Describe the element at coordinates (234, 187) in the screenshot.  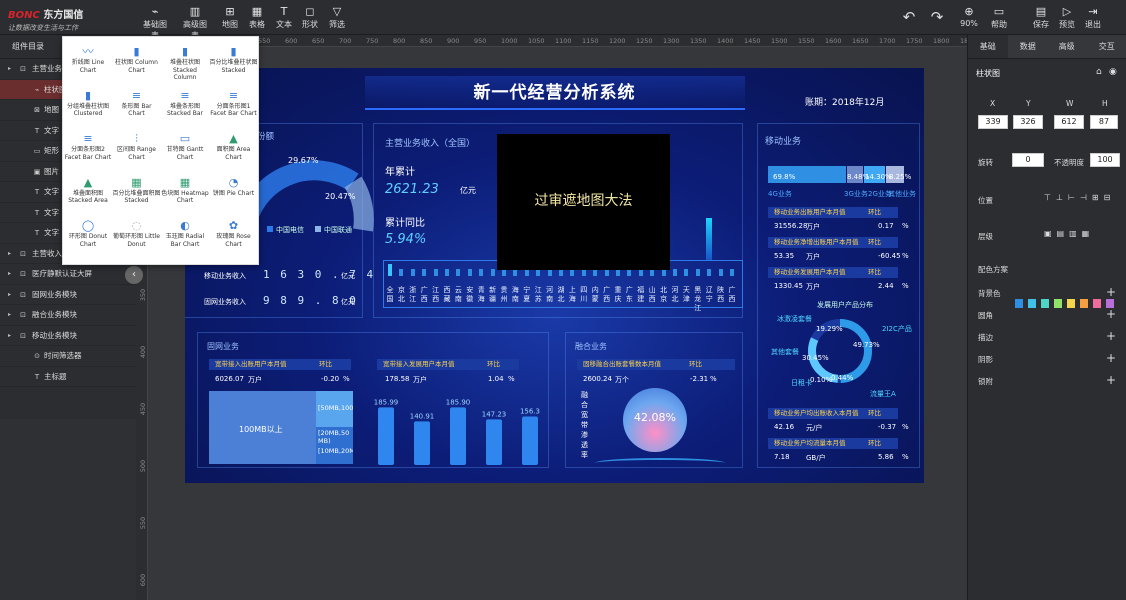
I see `chart-type-option: ◔ 饼图 Pie Chart` at that location.